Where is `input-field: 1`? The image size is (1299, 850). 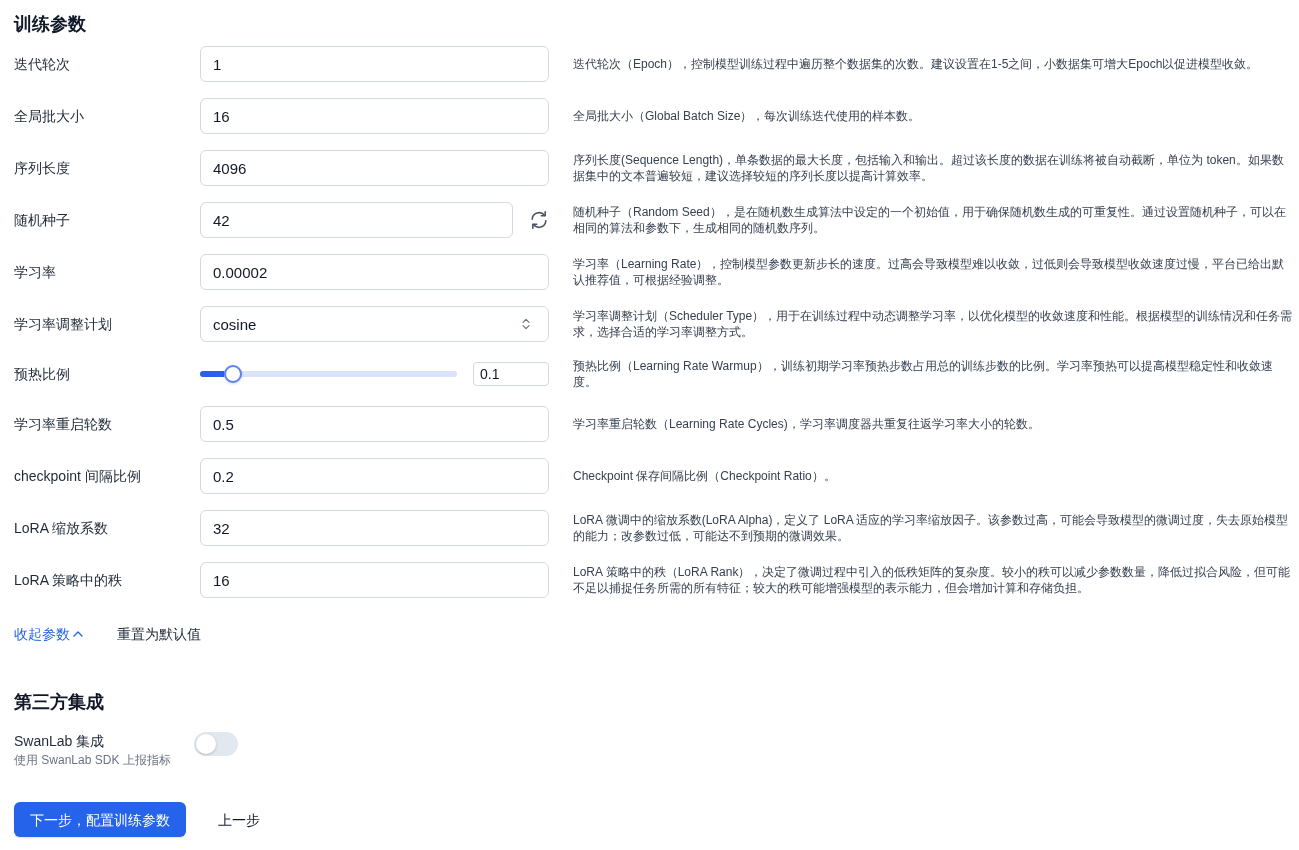
input-field: 1 is located at coordinates (374, 64).